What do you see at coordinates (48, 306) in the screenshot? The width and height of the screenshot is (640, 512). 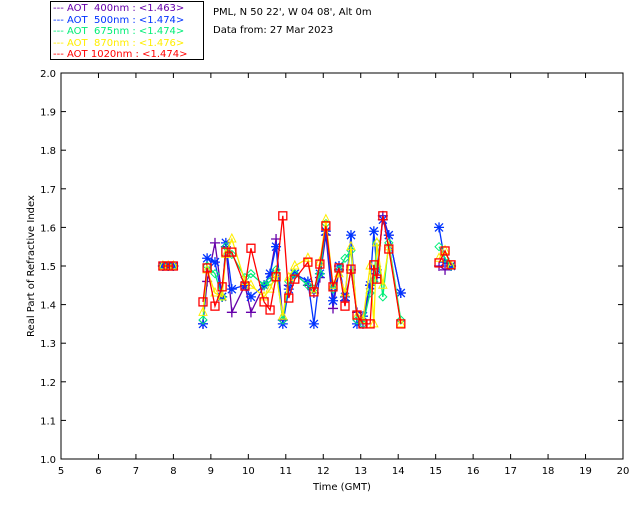 I see `y-tick-label: 1.4` at bounding box center [48, 306].